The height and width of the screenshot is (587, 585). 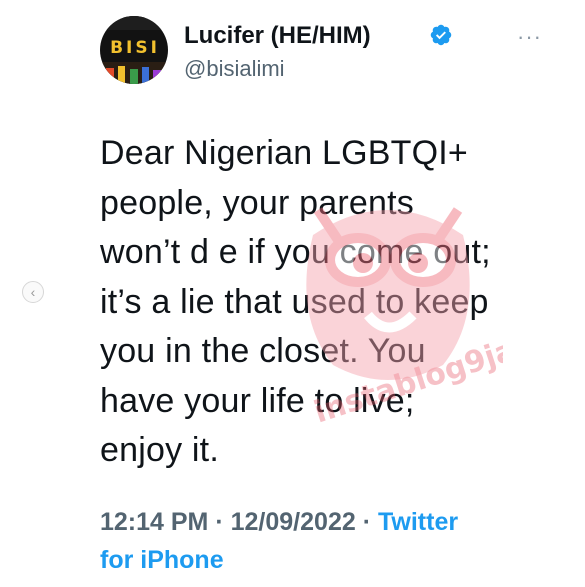 I want to click on display-name: Lucifer (HE/HIM), so click(x=277, y=36).